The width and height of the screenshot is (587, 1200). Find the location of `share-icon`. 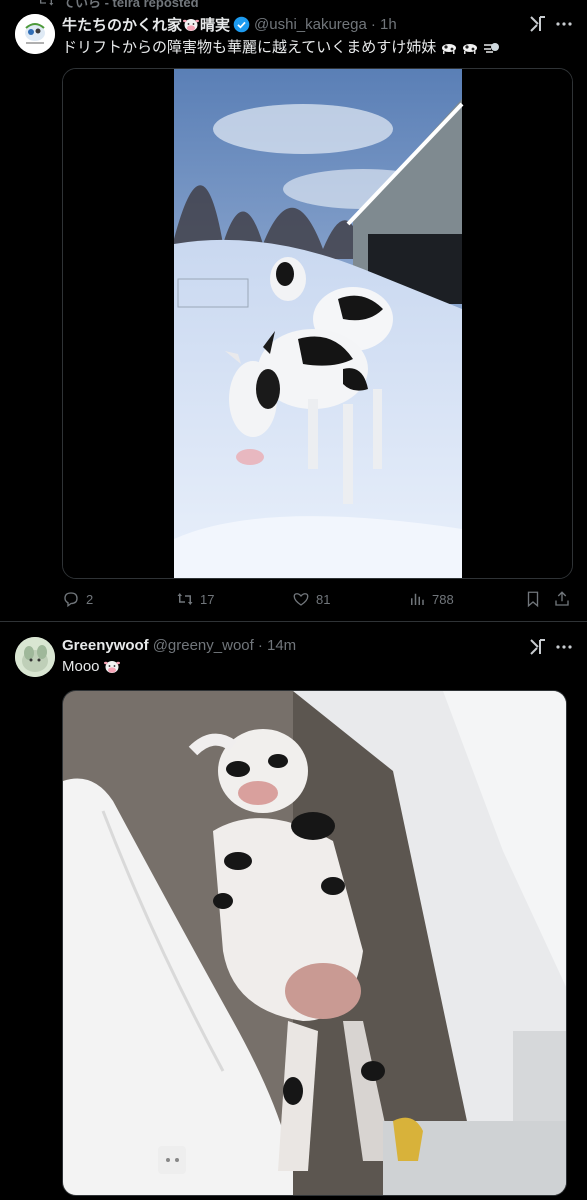

share-icon is located at coordinates (562, 598).